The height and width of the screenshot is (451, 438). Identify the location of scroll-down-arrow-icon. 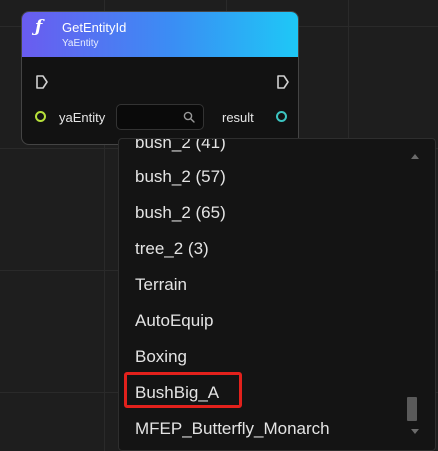
(415, 431).